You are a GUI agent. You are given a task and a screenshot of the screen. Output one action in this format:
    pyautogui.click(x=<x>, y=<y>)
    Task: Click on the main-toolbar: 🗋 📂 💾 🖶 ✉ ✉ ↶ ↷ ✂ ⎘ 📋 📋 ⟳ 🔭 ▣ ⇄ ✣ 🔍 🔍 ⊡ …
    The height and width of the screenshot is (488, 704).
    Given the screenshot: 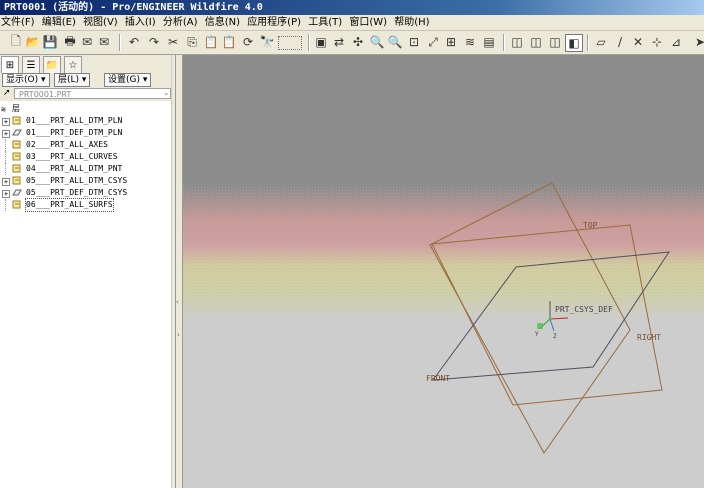 What is the action you would take?
    pyautogui.click(x=352, y=43)
    